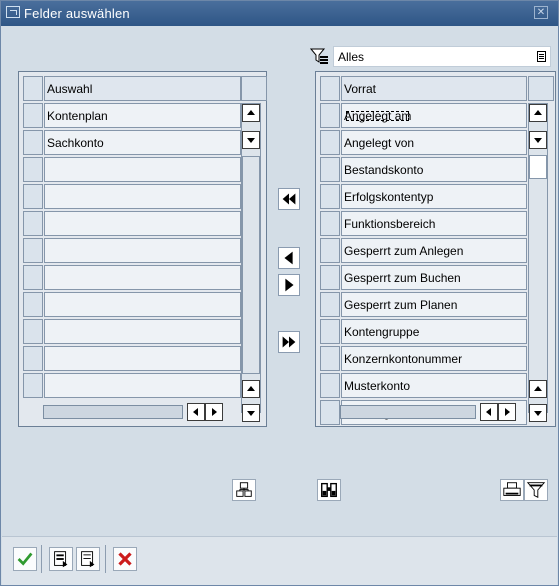 The height and width of the screenshot is (586, 559). Describe the element at coordinates (289, 342) in the screenshot. I see `move-all-right-button` at that location.